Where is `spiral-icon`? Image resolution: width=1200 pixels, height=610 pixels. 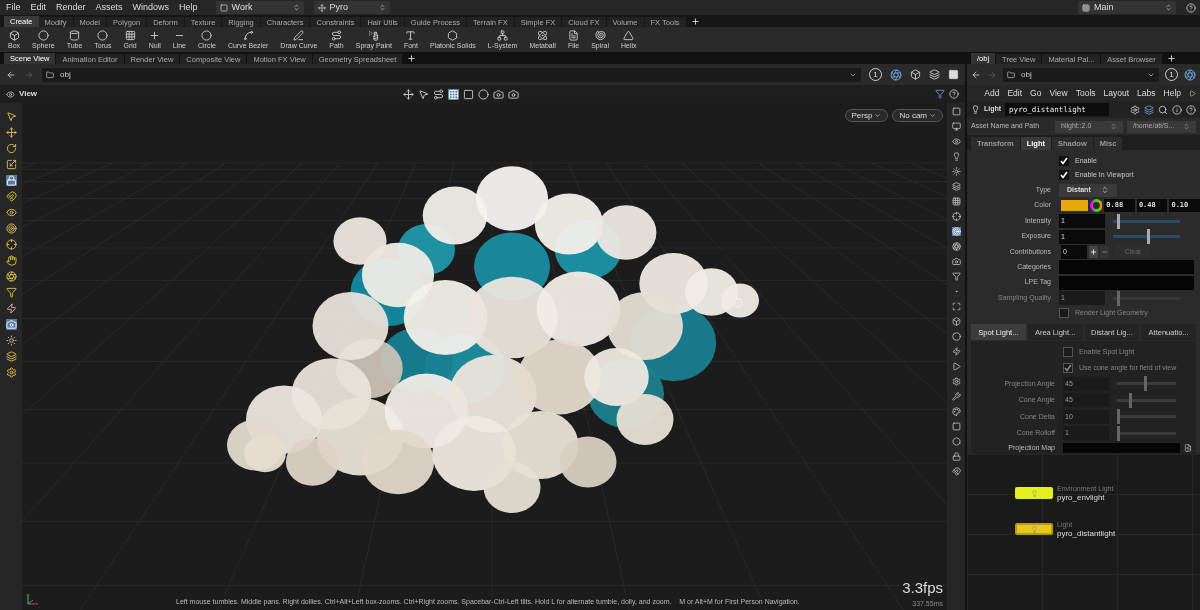
spiral-icon is located at coordinates (600, 35).